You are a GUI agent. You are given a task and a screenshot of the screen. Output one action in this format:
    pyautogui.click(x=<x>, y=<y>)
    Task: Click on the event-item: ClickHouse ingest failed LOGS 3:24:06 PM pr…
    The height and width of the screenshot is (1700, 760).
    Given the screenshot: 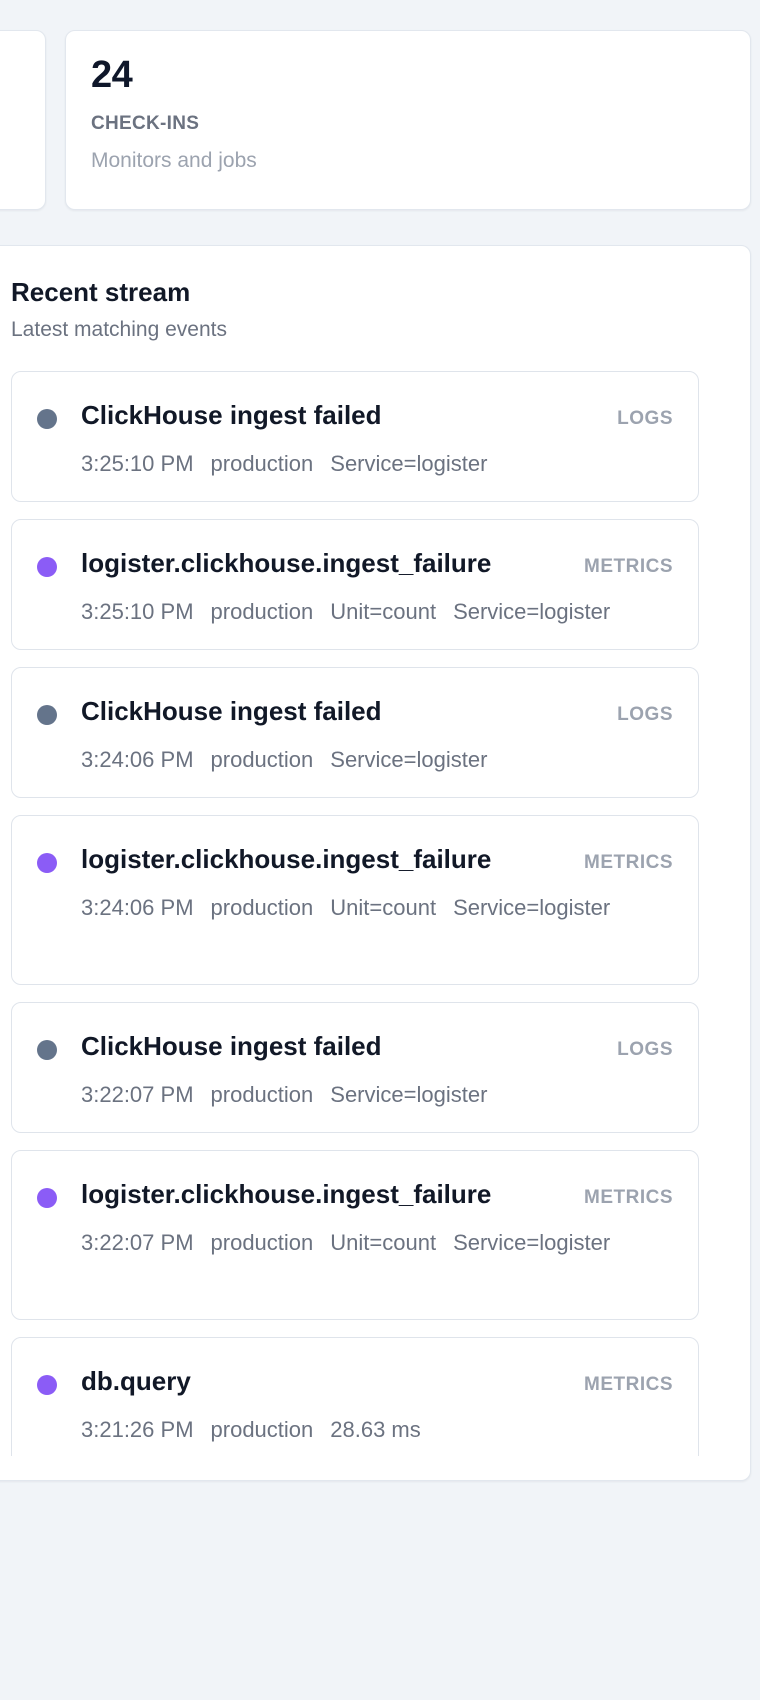 What is the action you would take?
    pyautogui.click(x=355, y=732)
    